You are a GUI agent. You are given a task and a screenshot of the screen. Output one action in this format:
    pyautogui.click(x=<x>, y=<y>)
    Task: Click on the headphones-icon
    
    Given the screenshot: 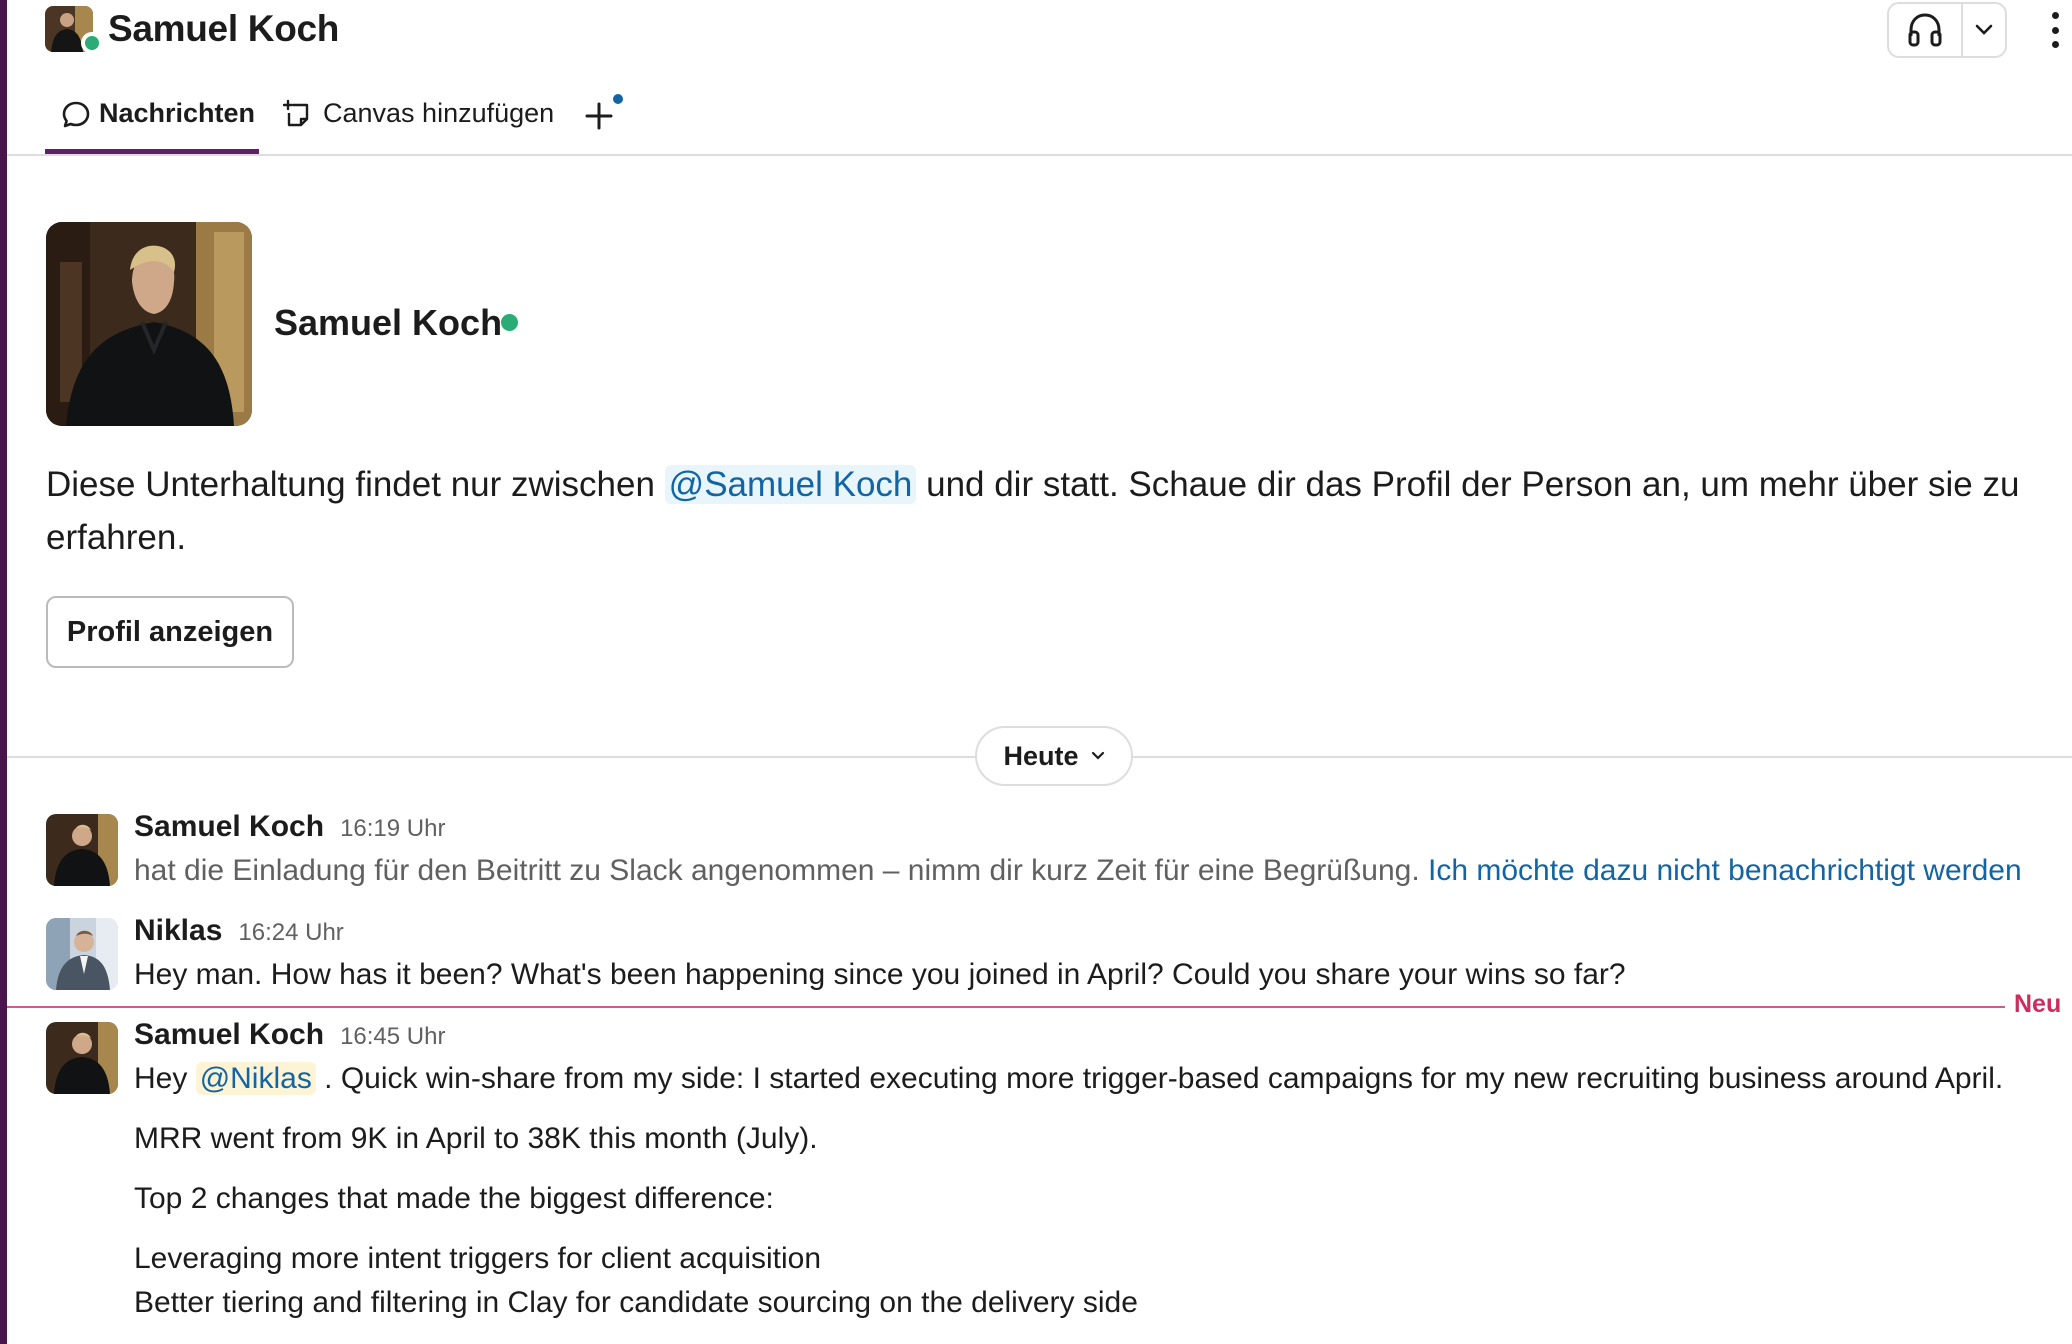 What is the action you would take?
    pyautogui.click(x=1925, y=30)
    